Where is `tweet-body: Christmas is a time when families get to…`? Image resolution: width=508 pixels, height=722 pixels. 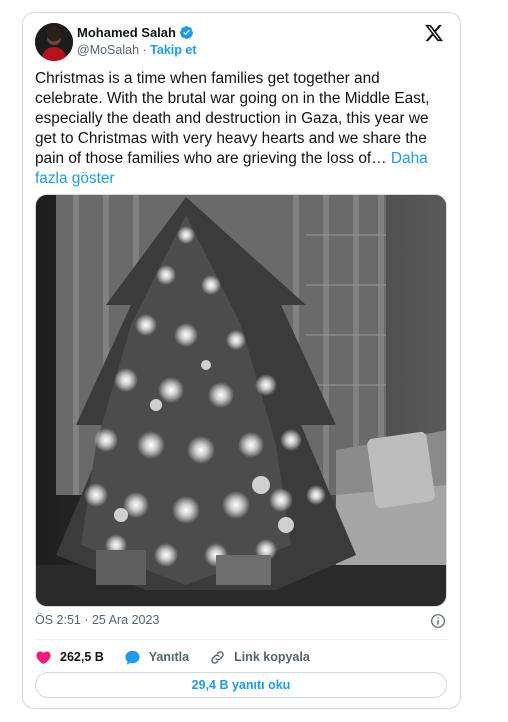
tweet-body: Christmas is a time when families get to… is located at coordinates (232, 118).